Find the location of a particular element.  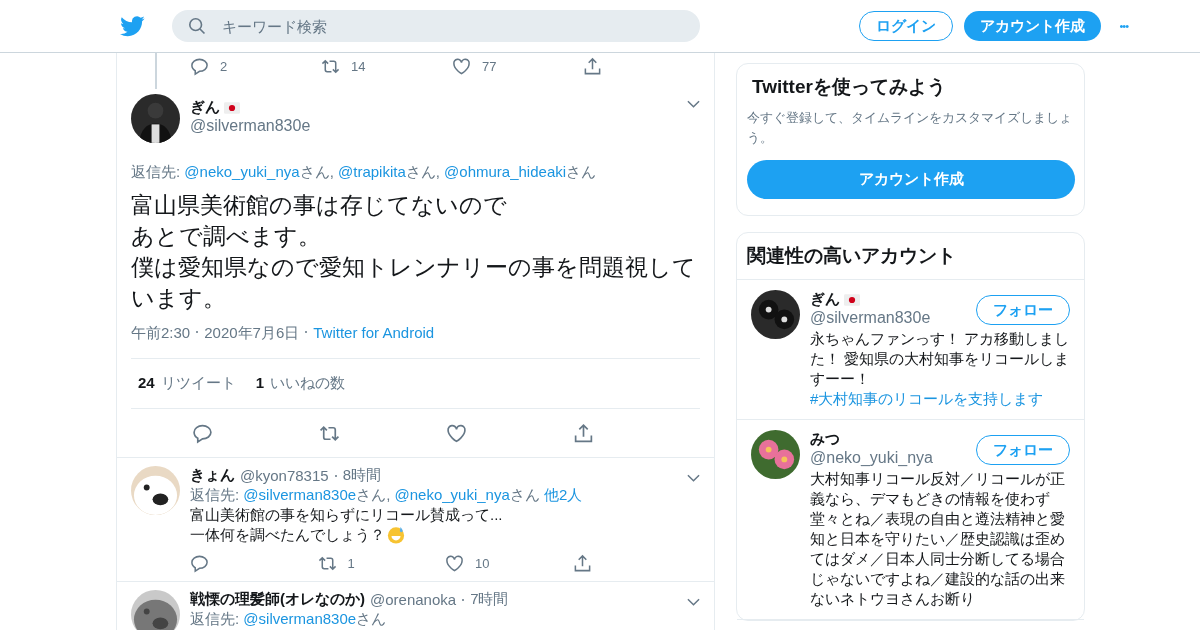

user-name: きょん is located at coordinates (212, 475).